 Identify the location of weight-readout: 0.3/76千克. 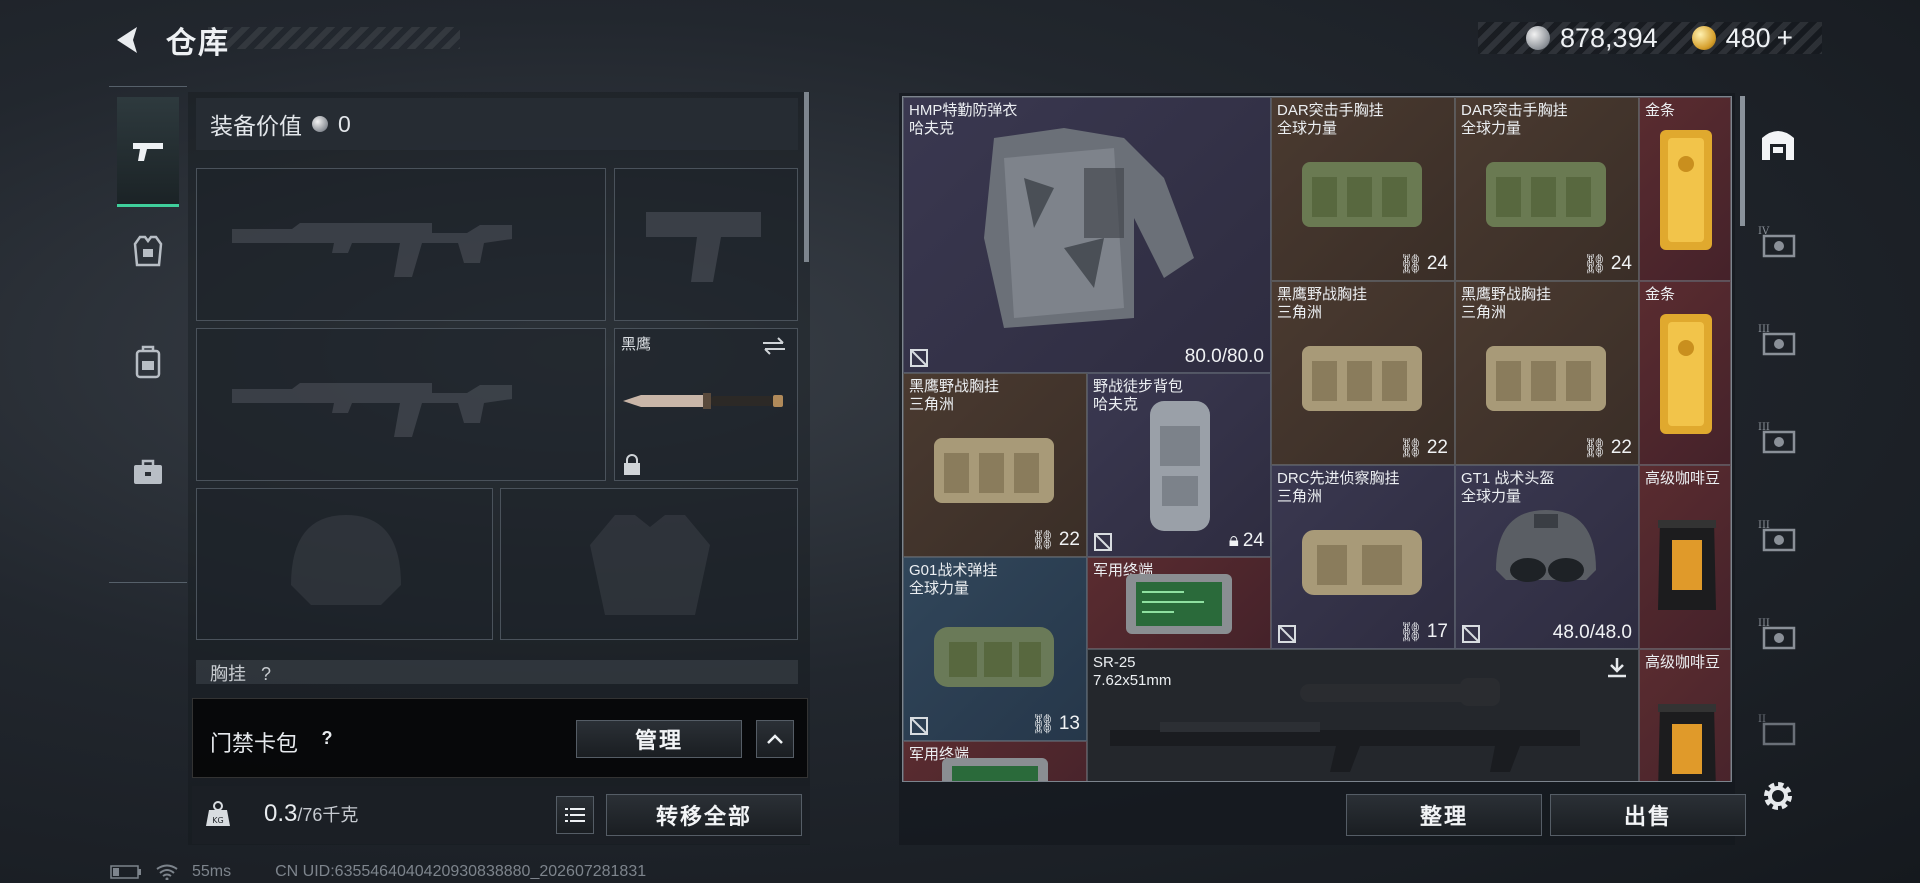
(311, 814).